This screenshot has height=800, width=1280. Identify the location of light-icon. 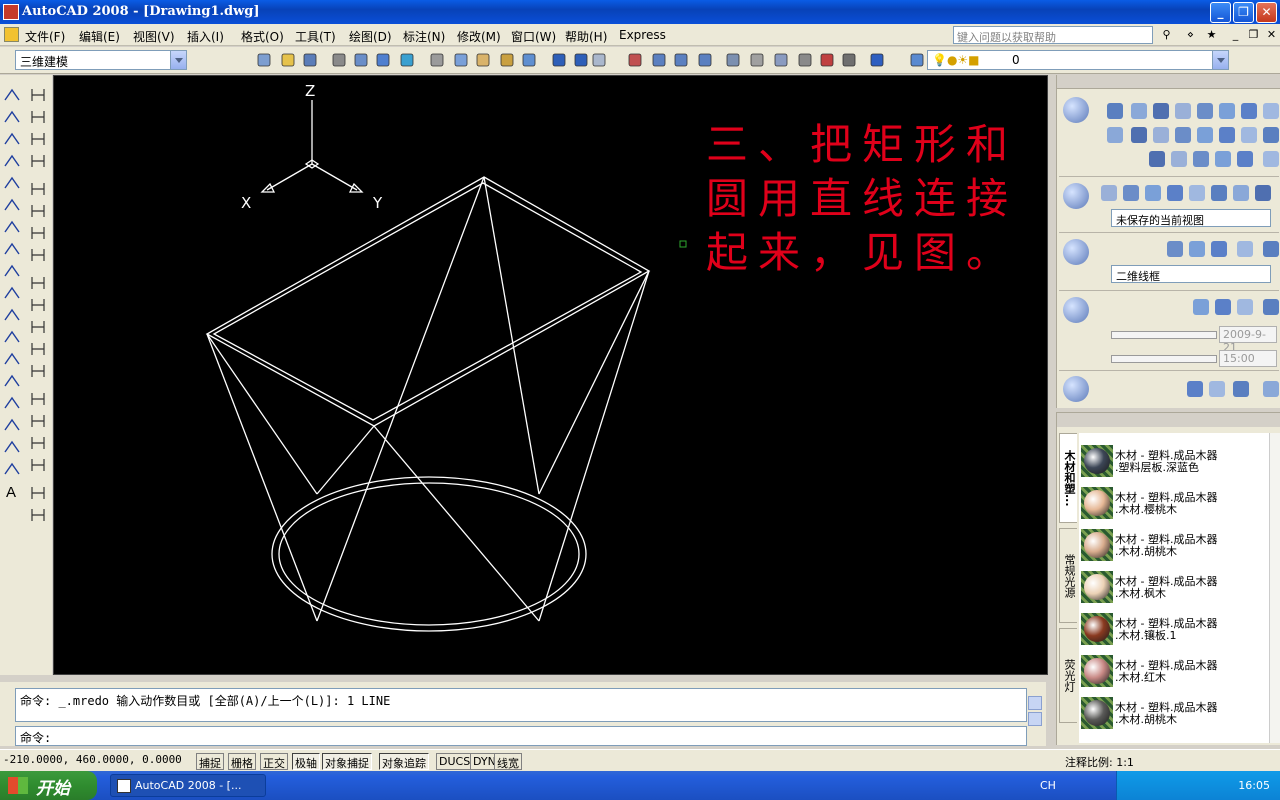
(1076, 310).